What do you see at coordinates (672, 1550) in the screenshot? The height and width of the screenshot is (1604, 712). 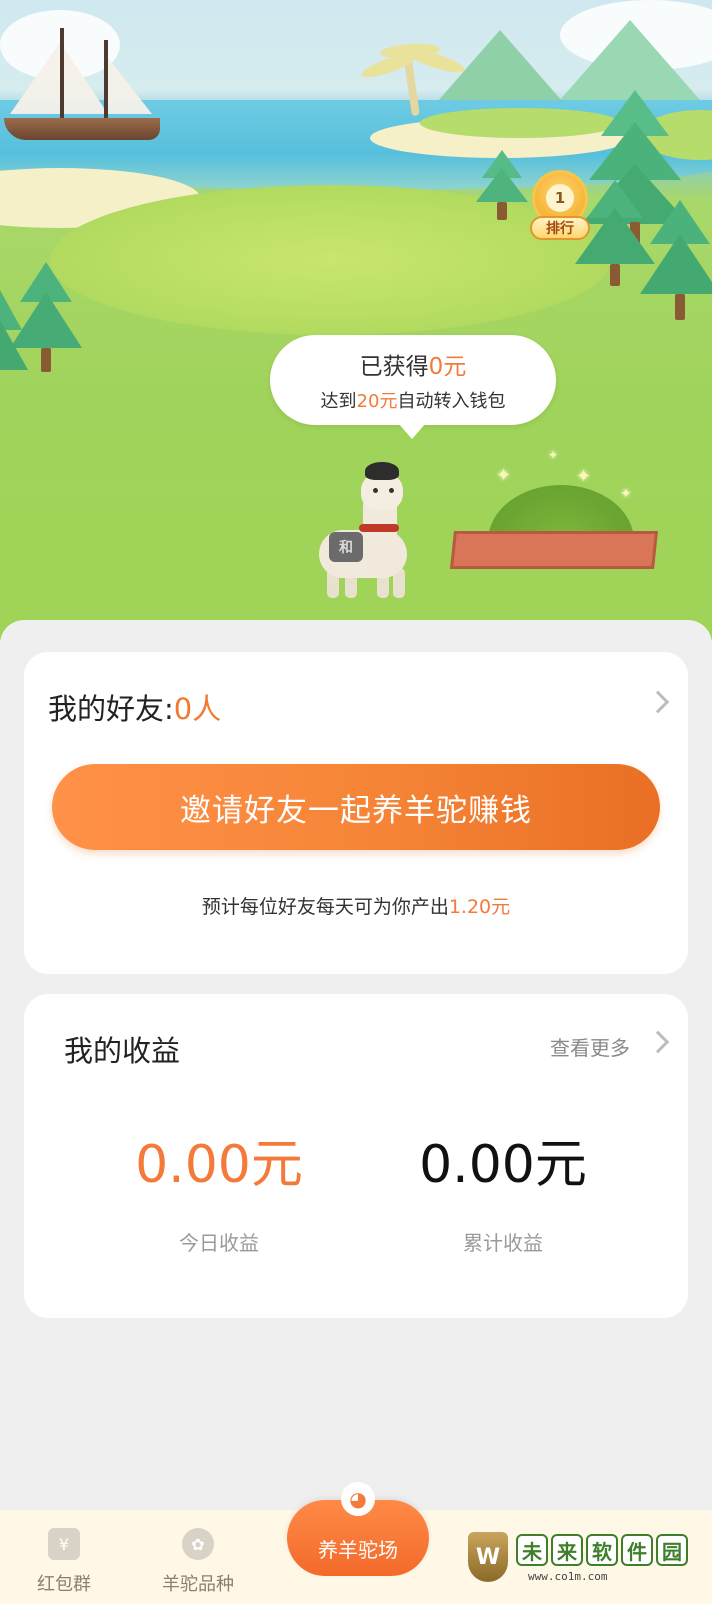 I see `watermark-char: 园` at bounding box center [672, 1550].